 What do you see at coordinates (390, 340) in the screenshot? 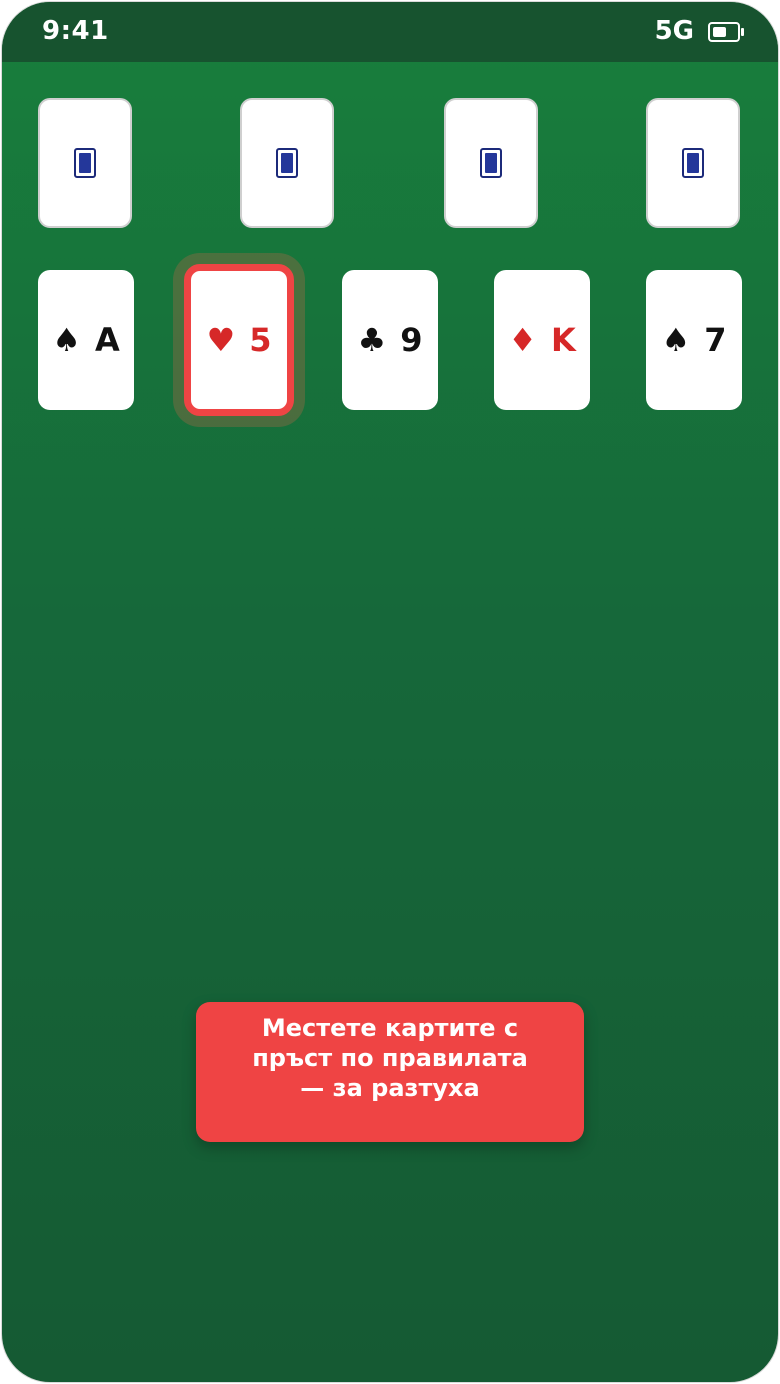
I see `card-nine-of-clubs: ♣ 9` at bounding box center [390, 340].